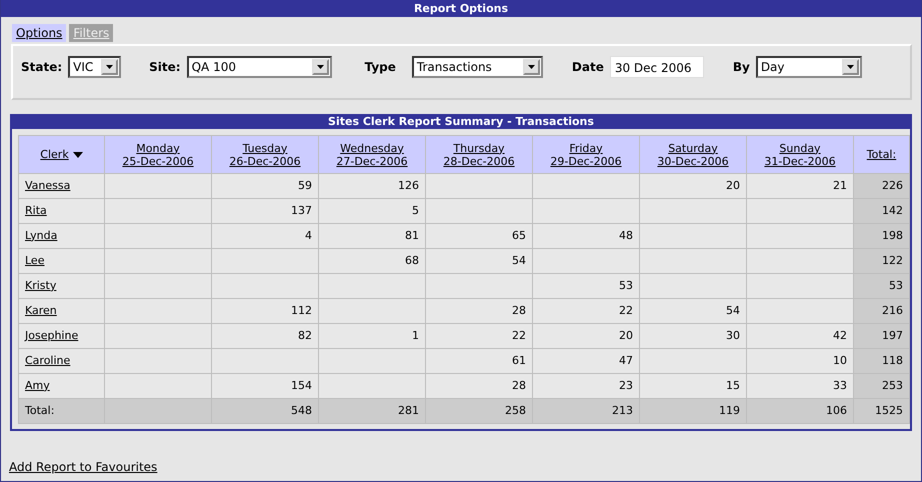 The image size is (922, 482). I want to click on table-cell: 48, so click(586, 236).